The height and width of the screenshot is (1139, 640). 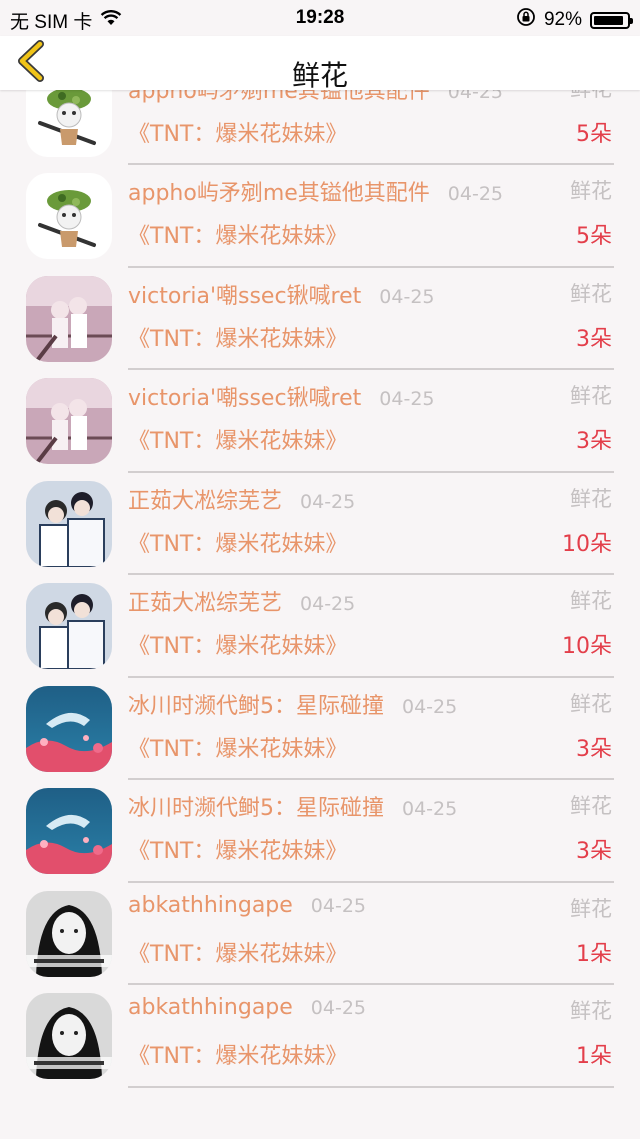 I want to click on battery-icon, so click(x=611, y=20).